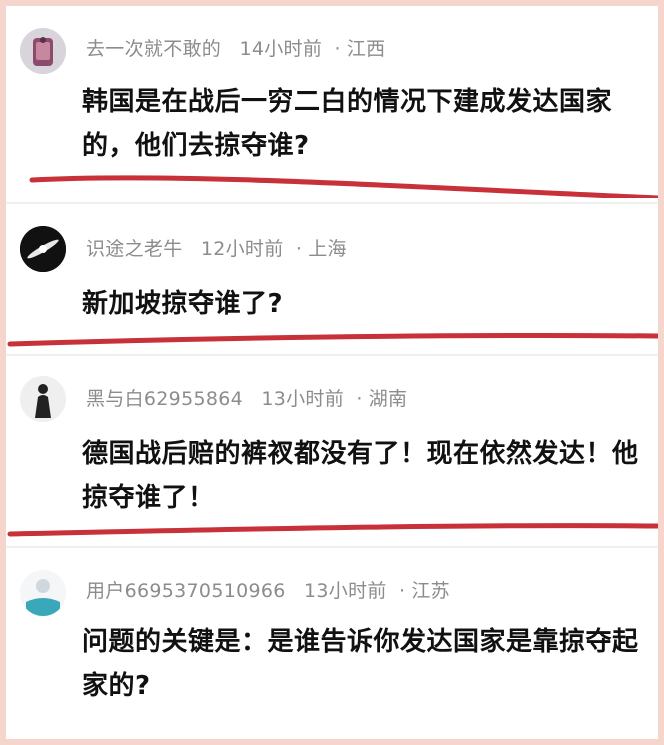  I want to click on comment-meta: 去一次就不敢的 14小时前 · 江西, so click(235, 47).